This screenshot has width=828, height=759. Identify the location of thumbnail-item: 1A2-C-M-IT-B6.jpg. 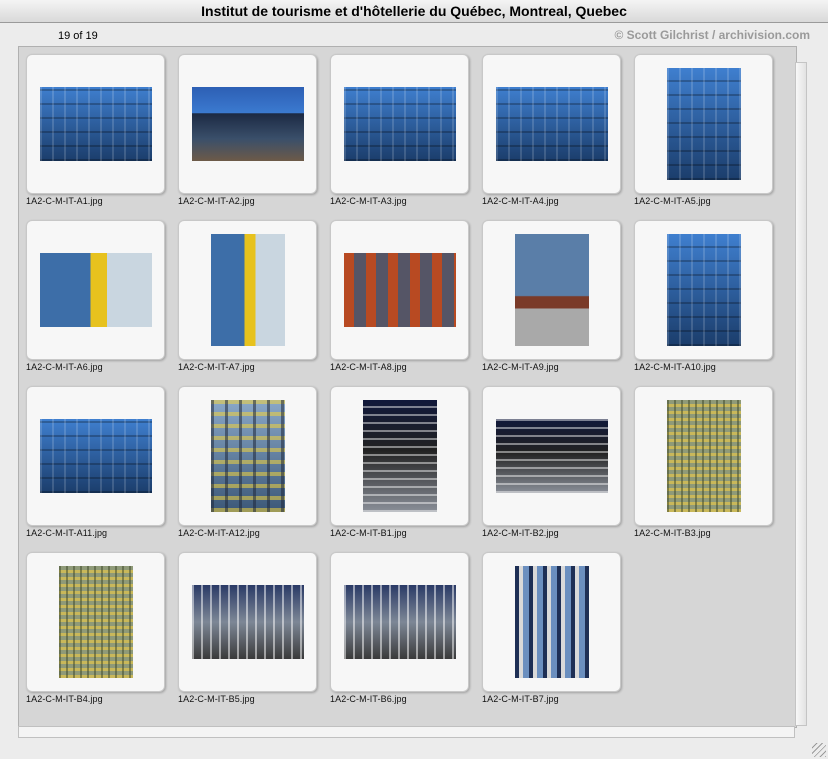
(404, 634).